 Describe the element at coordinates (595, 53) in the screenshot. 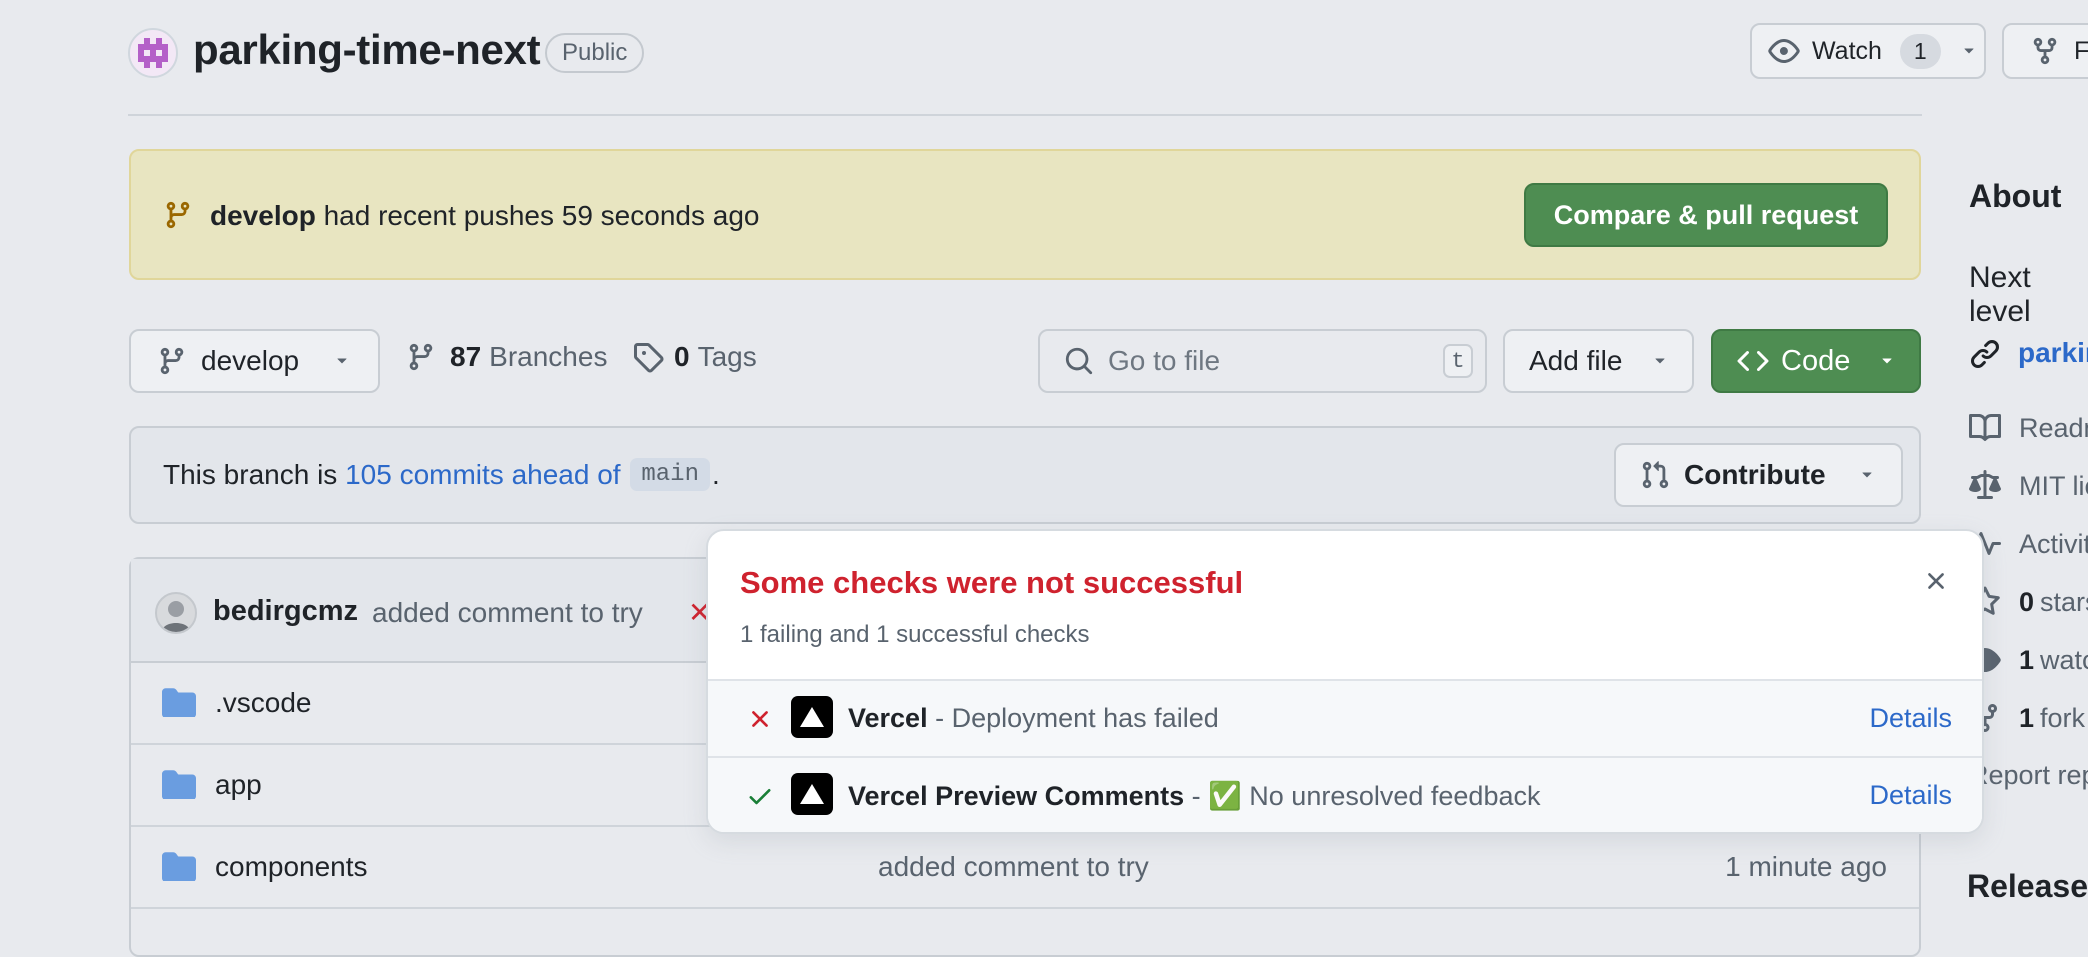

I see `visibility-badge: Public` at that location.